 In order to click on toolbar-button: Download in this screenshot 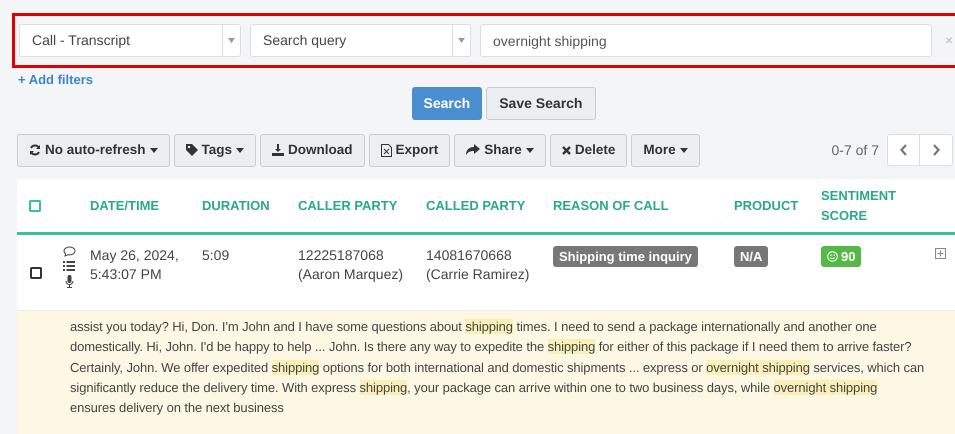, I will do `click(312, 150)`.